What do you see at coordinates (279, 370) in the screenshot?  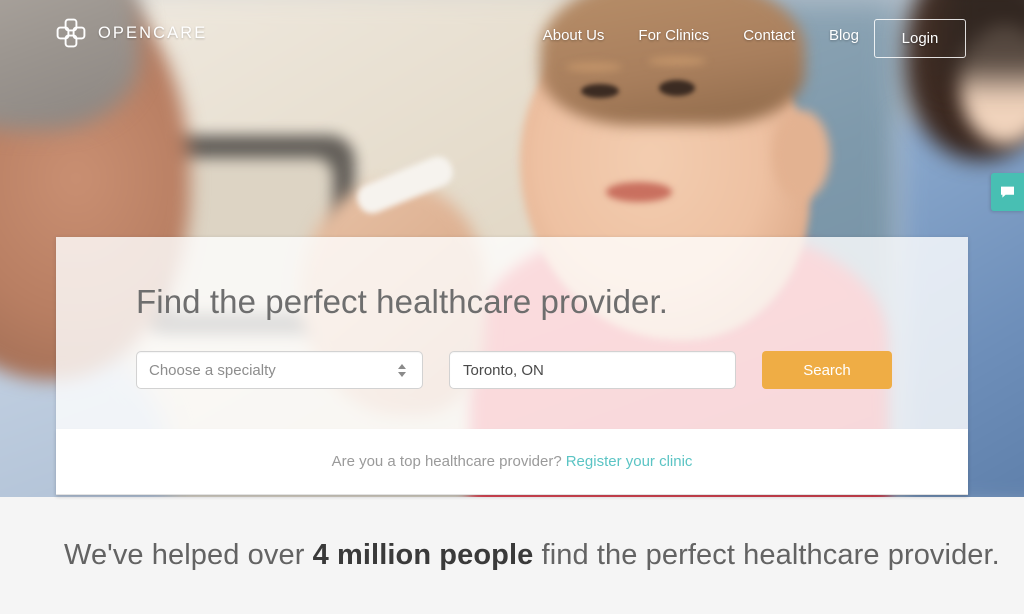 I see `specialty-select: Choose a specialty` at bounding box center [279, 370].